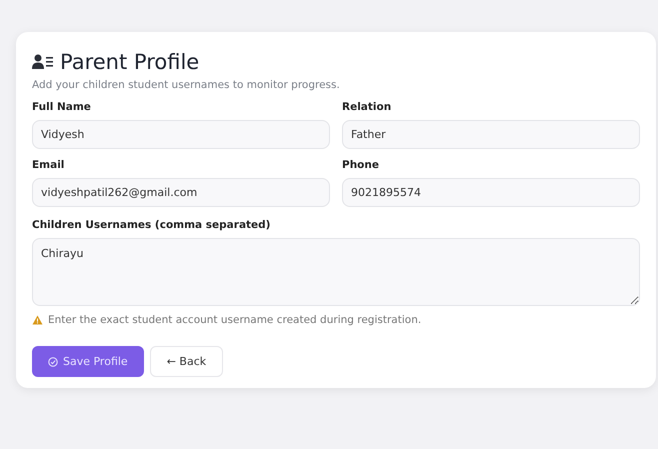 The image size is (658, 449). Describe the element at coordinates (152, 225) in the screenshot. I see `field-label: Children Usernames (comma separated)` at that location.